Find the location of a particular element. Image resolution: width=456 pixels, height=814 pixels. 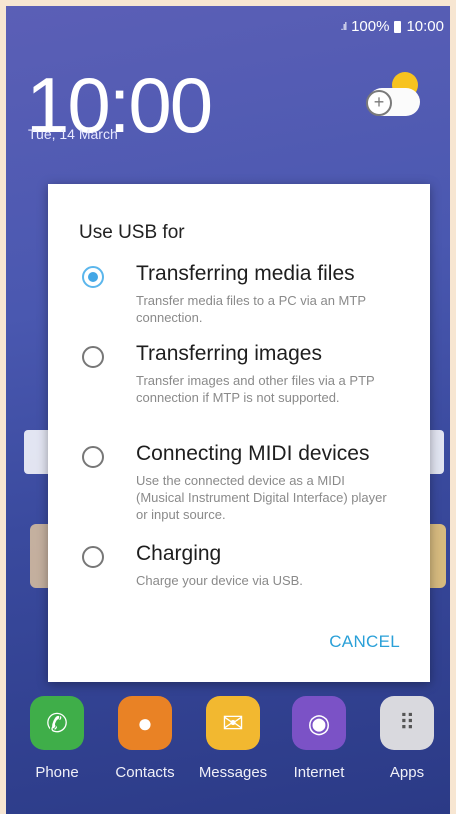

status-time: 10:00 is located at coordinates (425, 26).